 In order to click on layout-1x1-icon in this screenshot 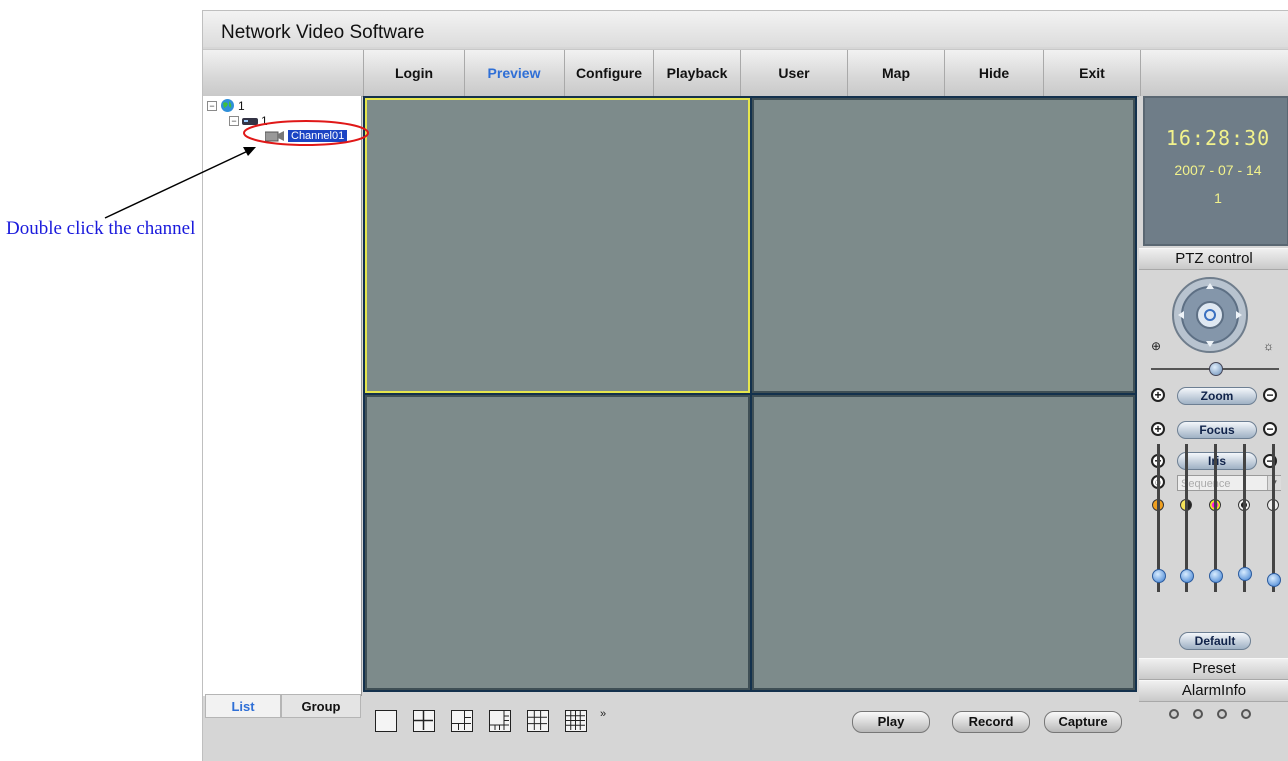, I will do `click(386, 721)`.